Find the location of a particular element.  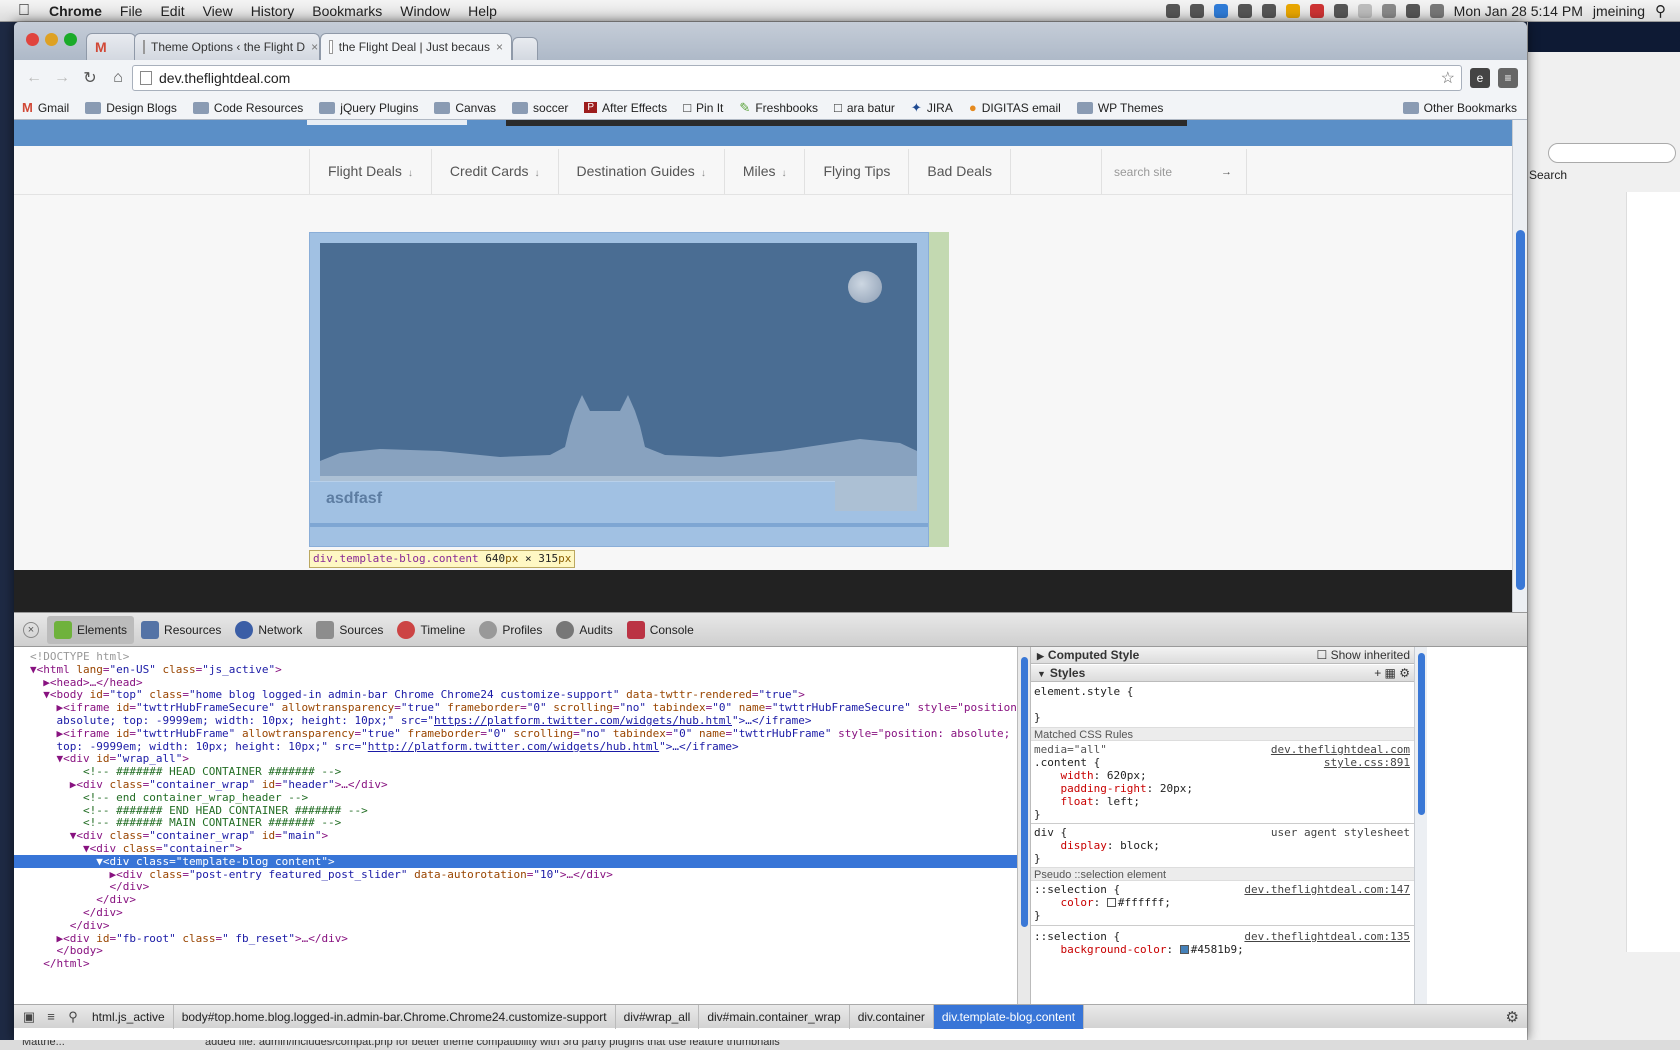

rule-selector: ::selection {dev.theflightdeal.com:147 is located at coordinates (1222, 889).